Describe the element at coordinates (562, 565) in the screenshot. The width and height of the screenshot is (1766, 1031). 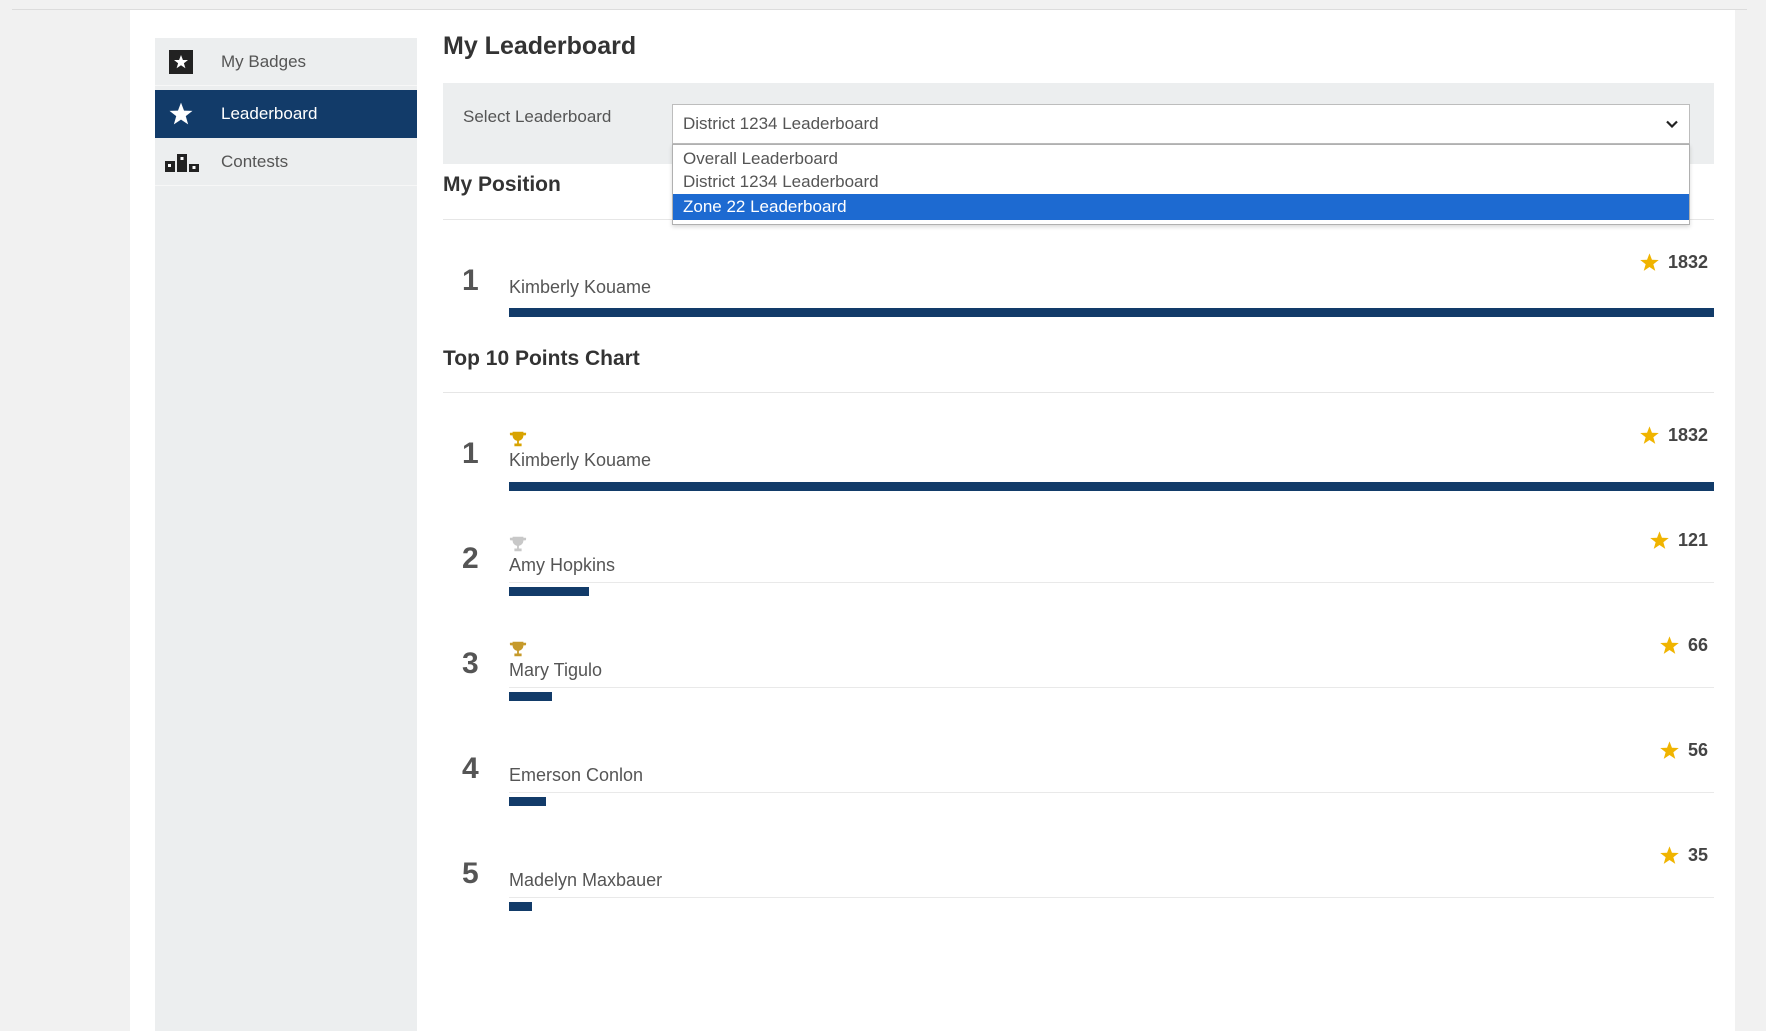
I see `player-name: Amy Hopkins` at that location.